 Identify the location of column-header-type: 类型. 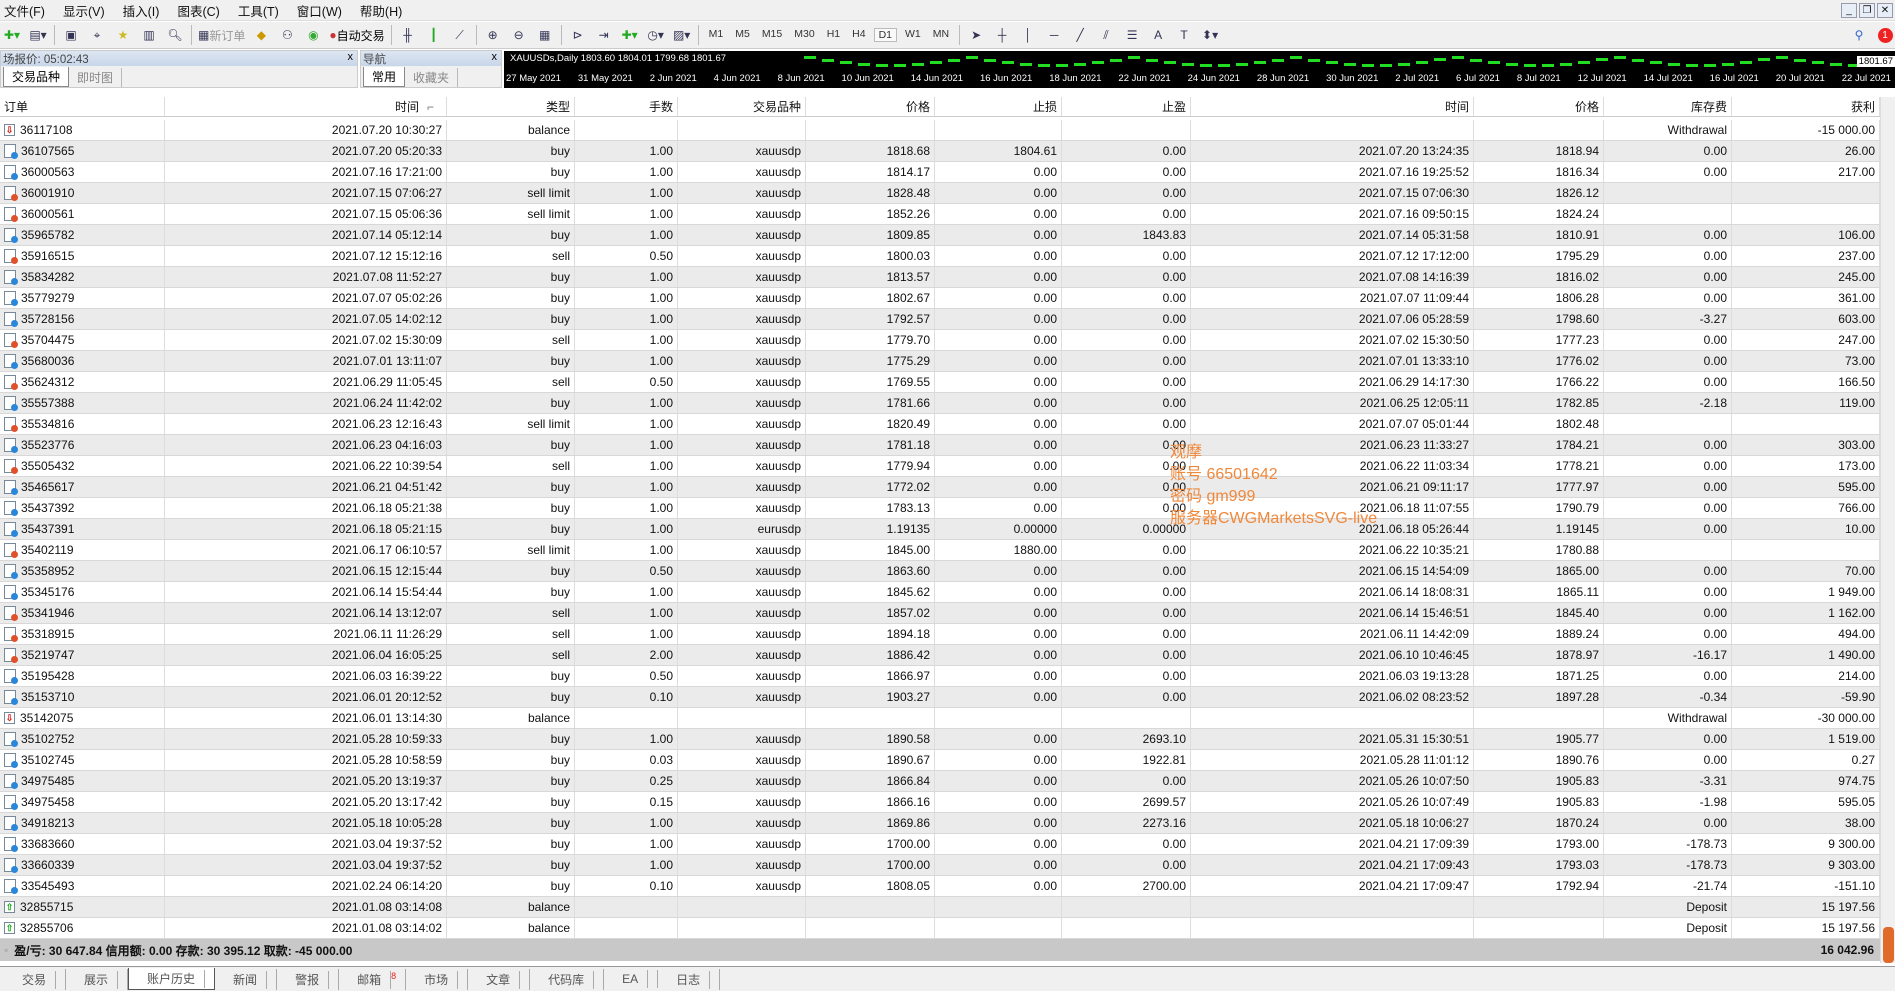
(511, 106).